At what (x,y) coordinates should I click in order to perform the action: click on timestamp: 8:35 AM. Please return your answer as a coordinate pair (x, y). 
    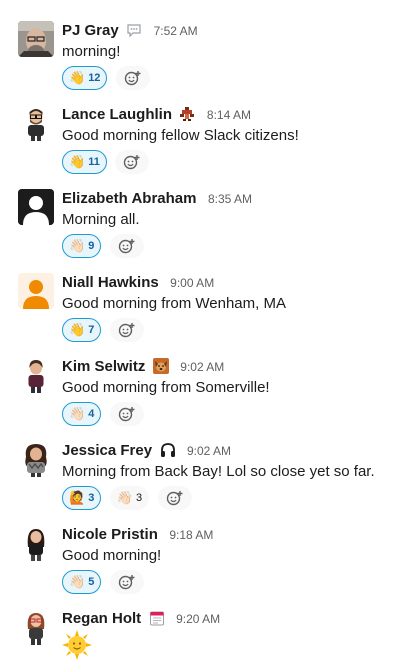
    Looking at the image, I should click on (230, 199).